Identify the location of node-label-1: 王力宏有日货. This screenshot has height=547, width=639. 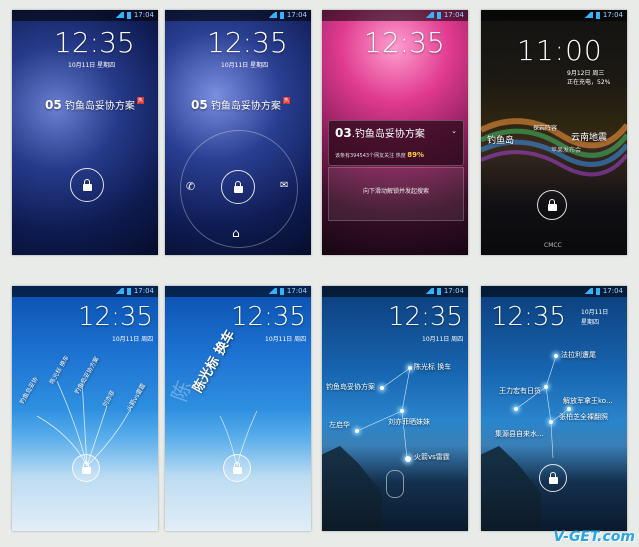
(520, 391).